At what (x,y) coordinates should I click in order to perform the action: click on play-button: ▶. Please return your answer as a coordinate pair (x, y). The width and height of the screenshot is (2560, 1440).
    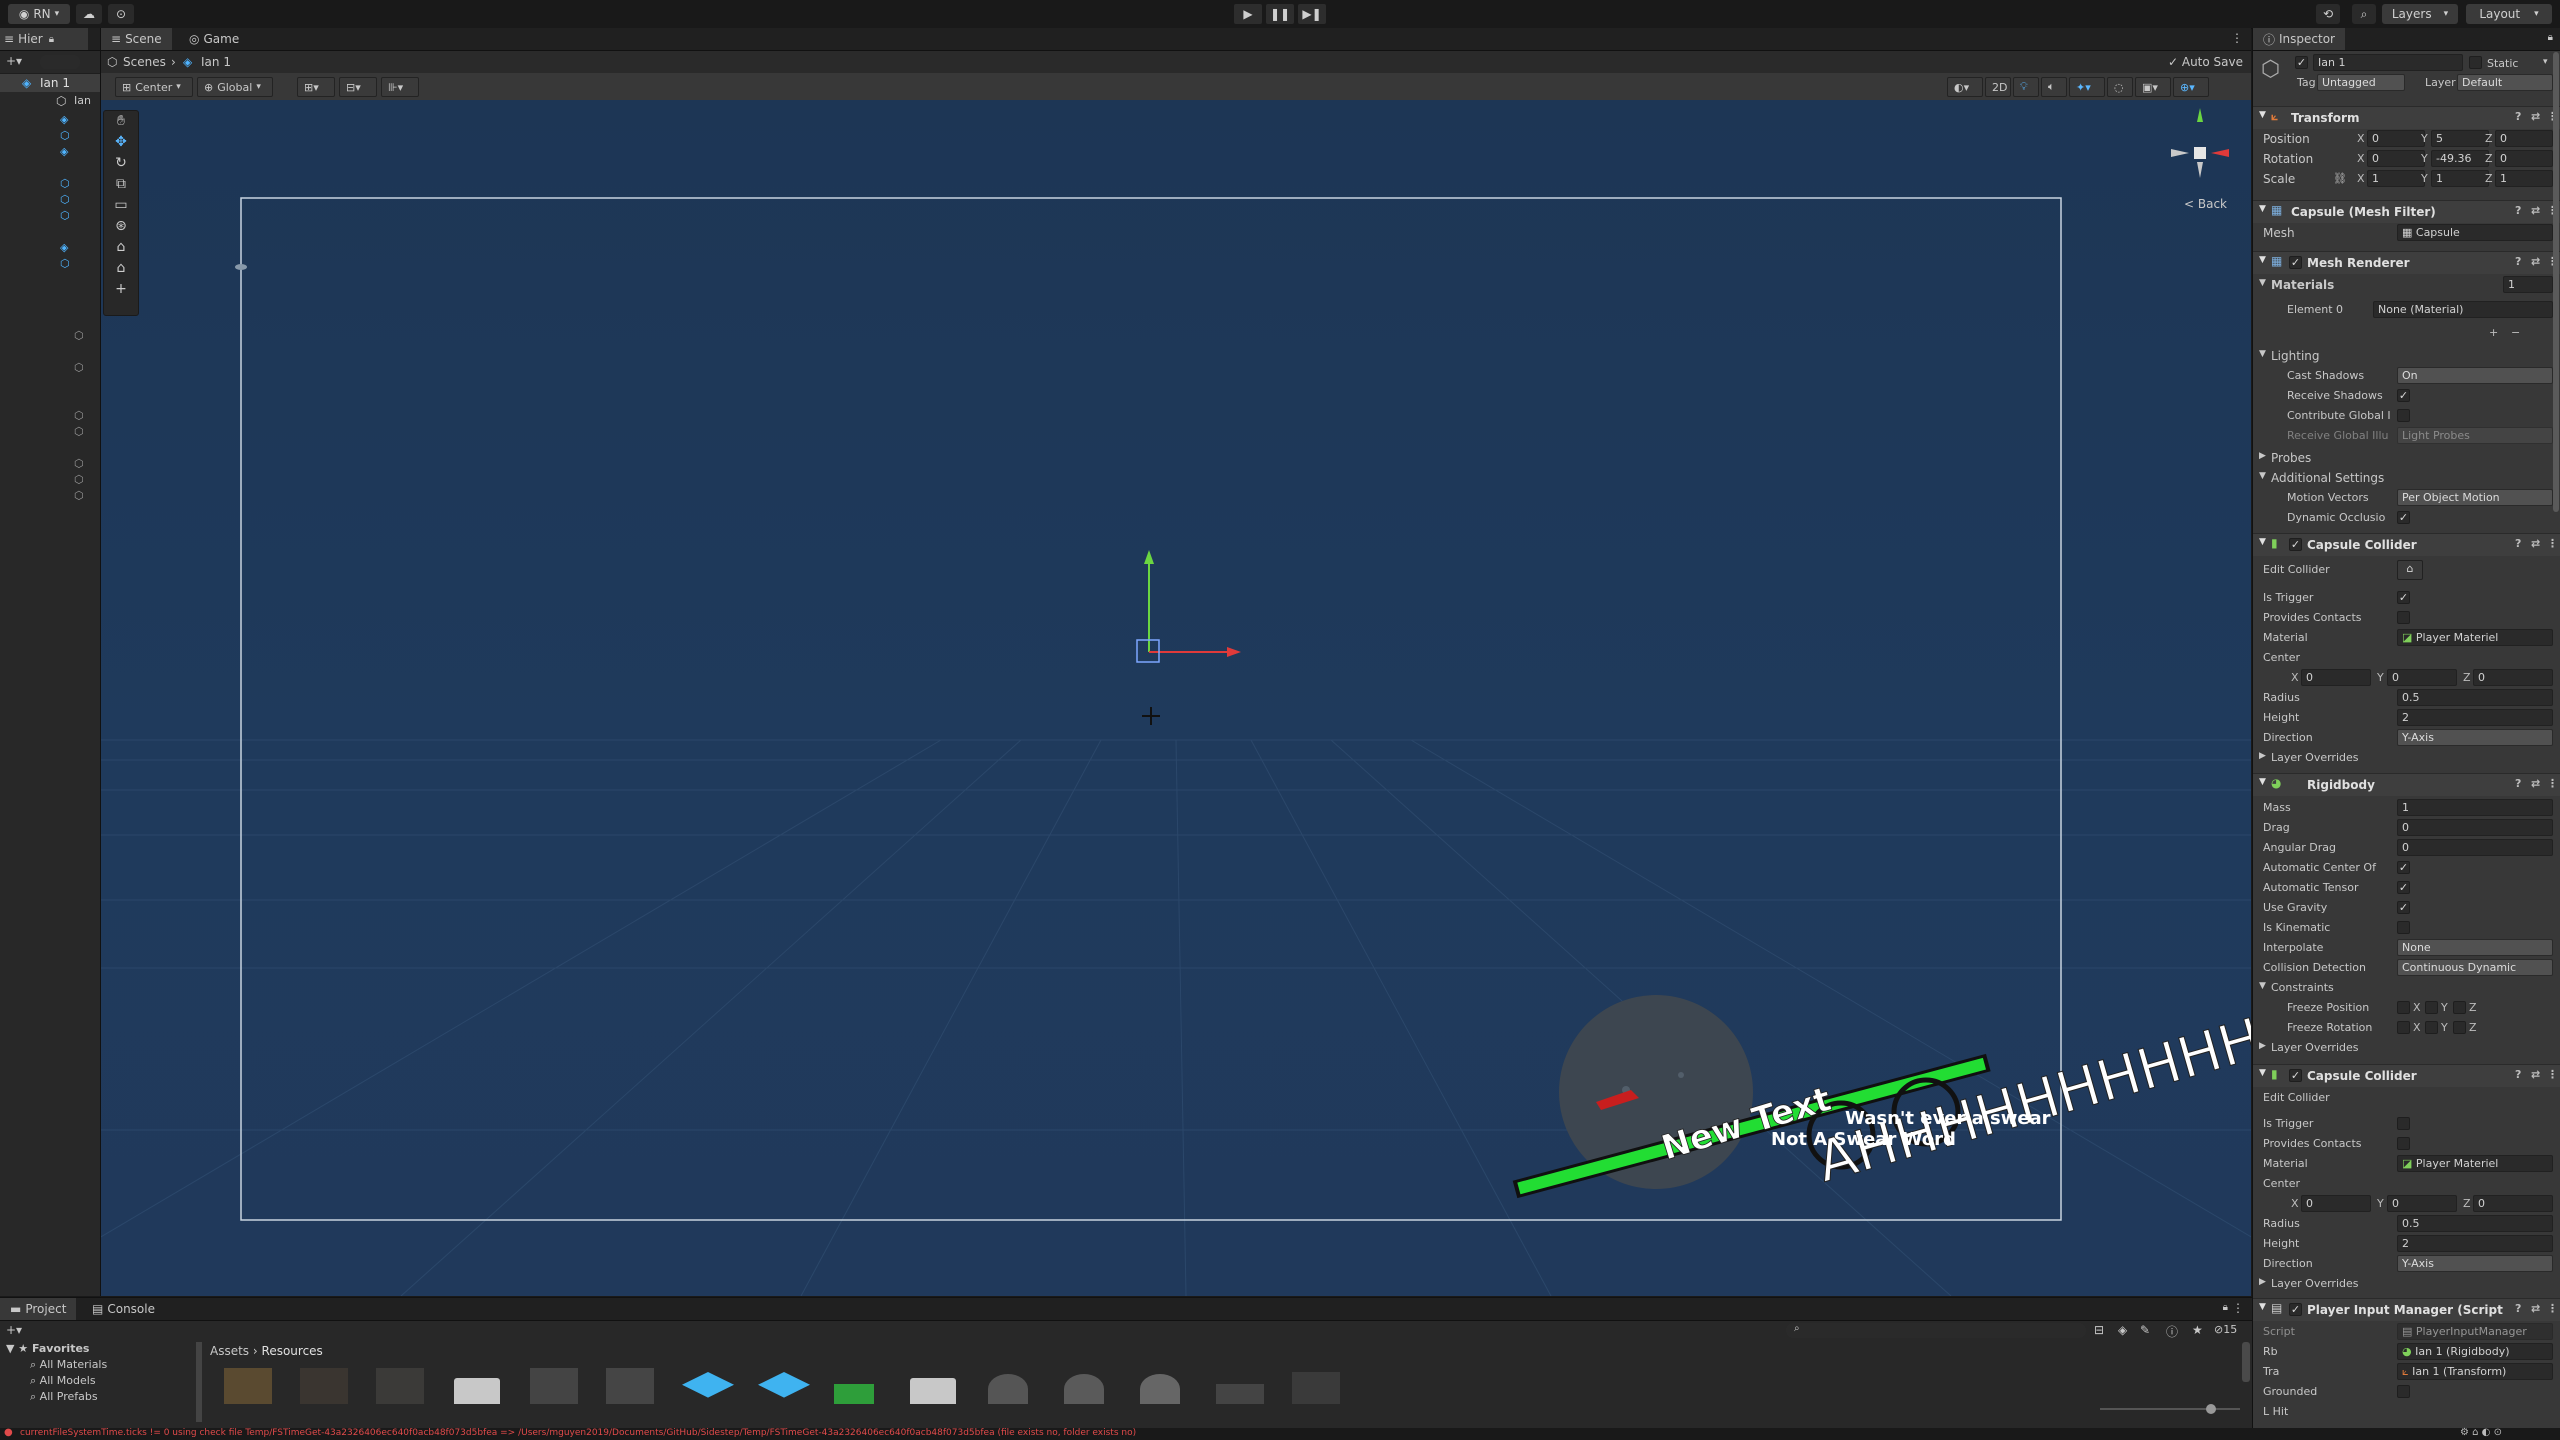
    Looking at the image, I should click on (1248, 14).